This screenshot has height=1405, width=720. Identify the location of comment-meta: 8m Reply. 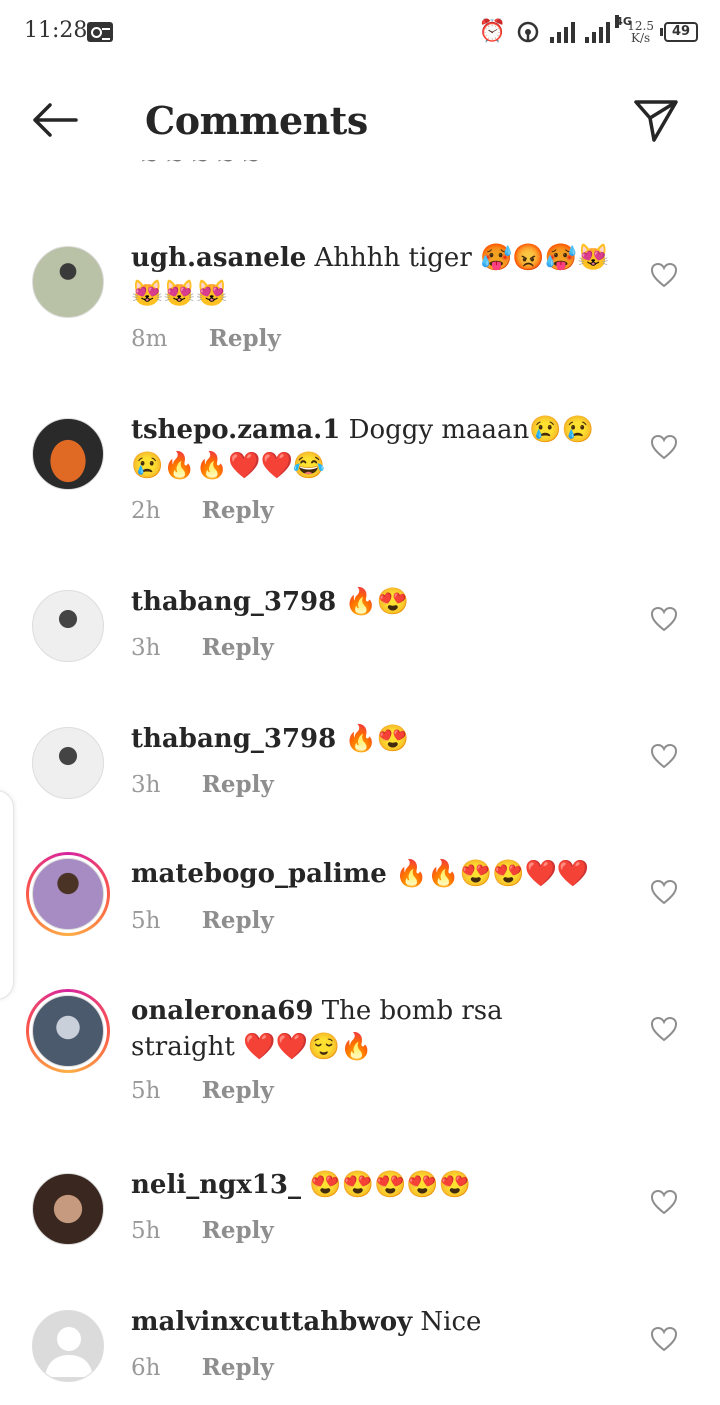
(206, 338).